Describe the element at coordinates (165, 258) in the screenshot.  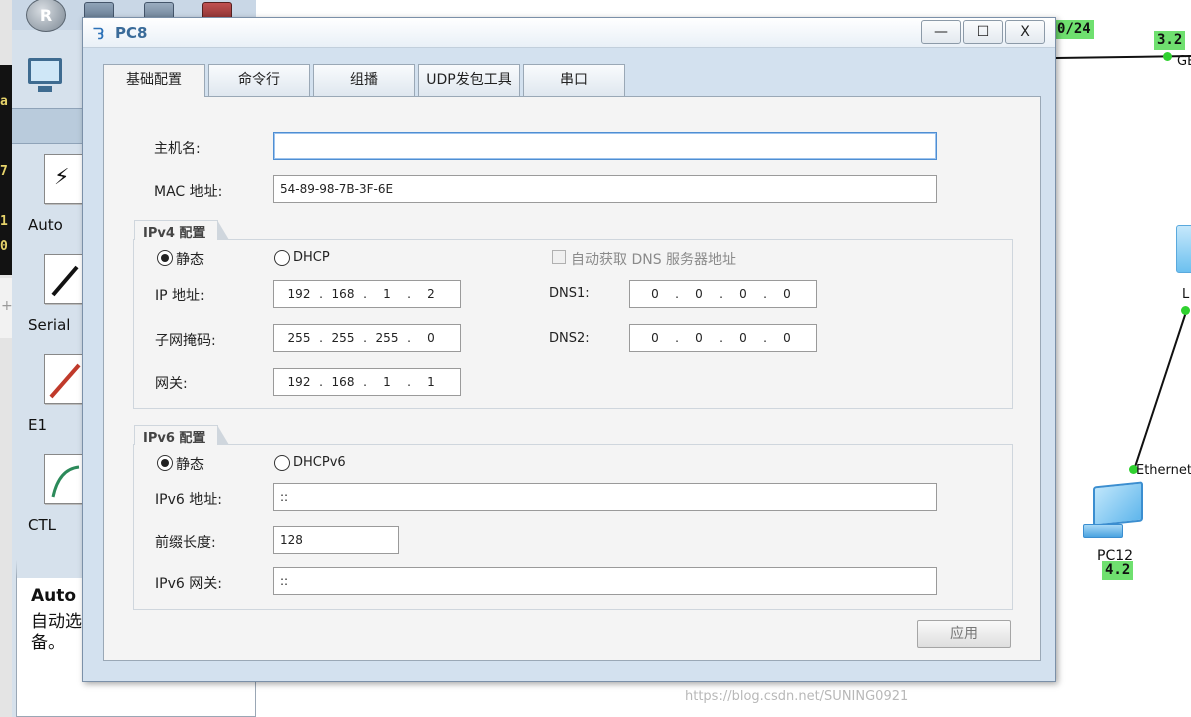
I see `ipv4-static-radio` at that location.